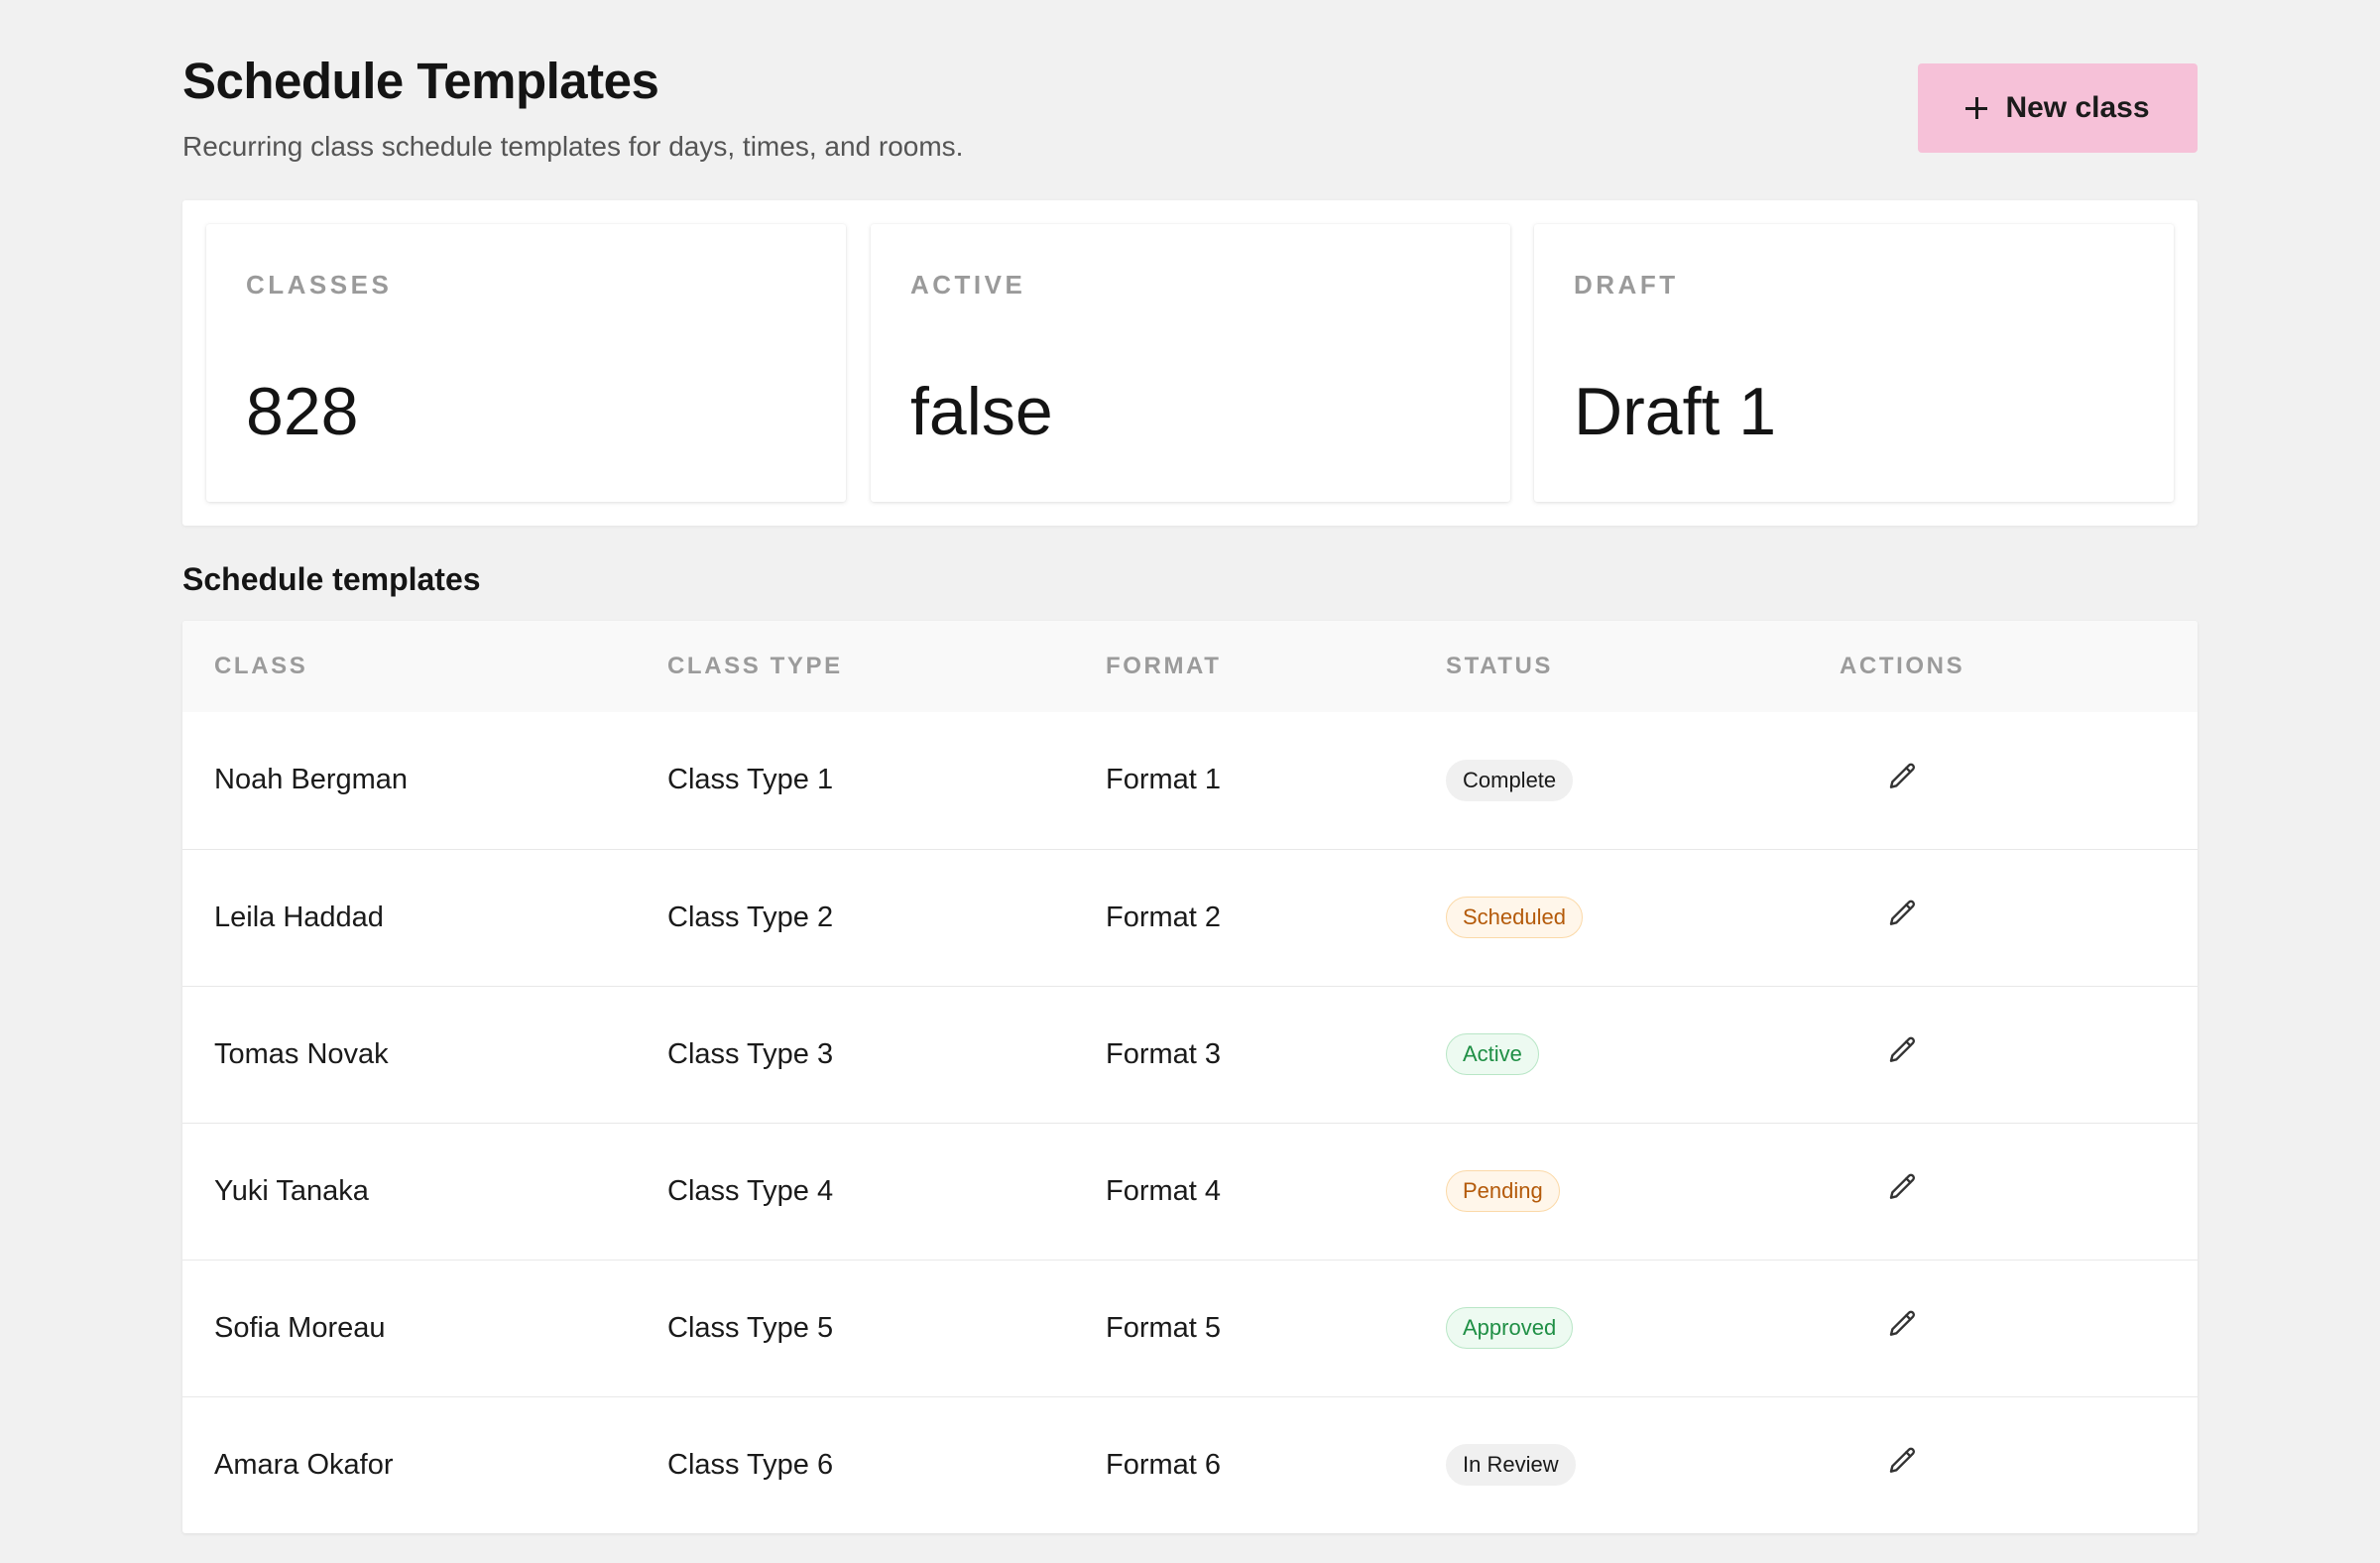 The width and height of the screenshot is (2380, 1563). I want to click on cell-class: Amara Okafor, so click(304, 1464).